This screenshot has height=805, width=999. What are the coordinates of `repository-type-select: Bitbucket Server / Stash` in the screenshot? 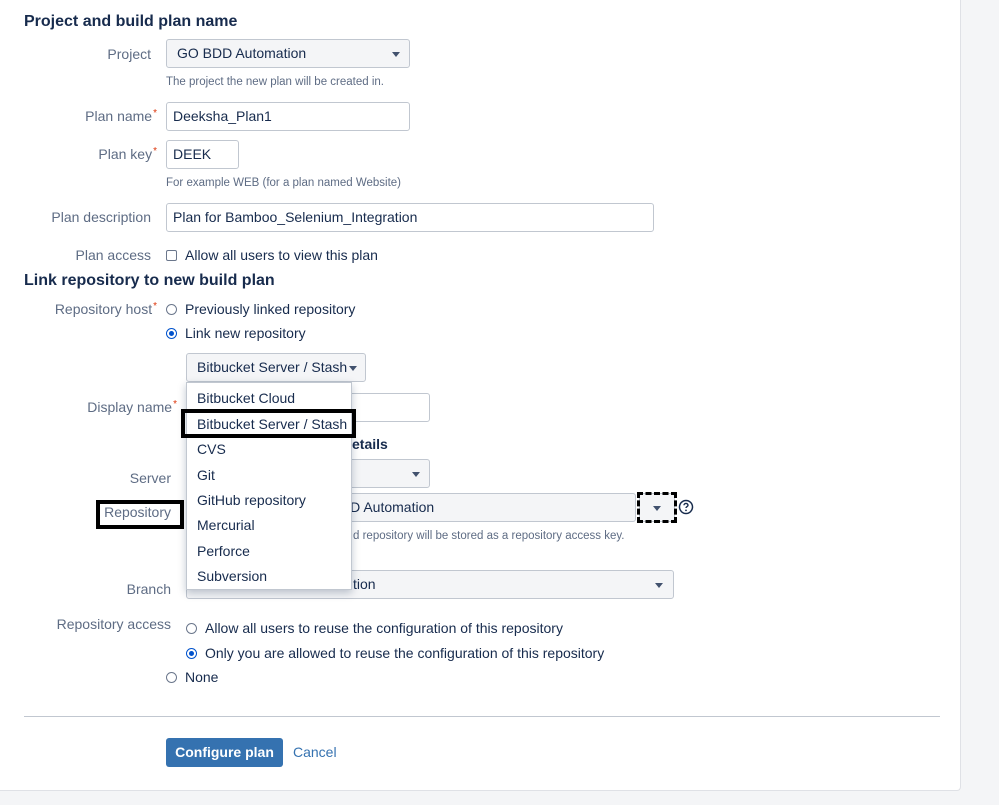 It's located at (276, 367).